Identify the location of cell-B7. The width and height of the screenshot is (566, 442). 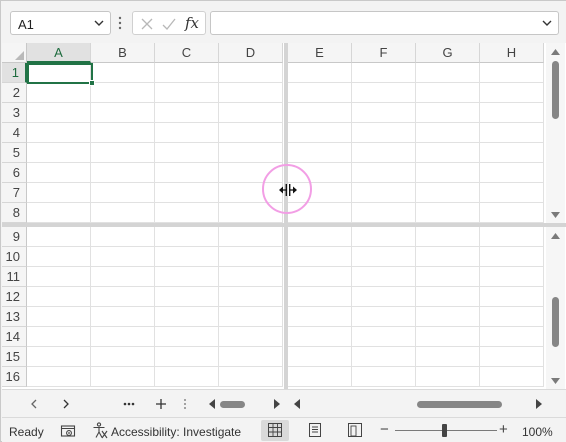
(123, 193).